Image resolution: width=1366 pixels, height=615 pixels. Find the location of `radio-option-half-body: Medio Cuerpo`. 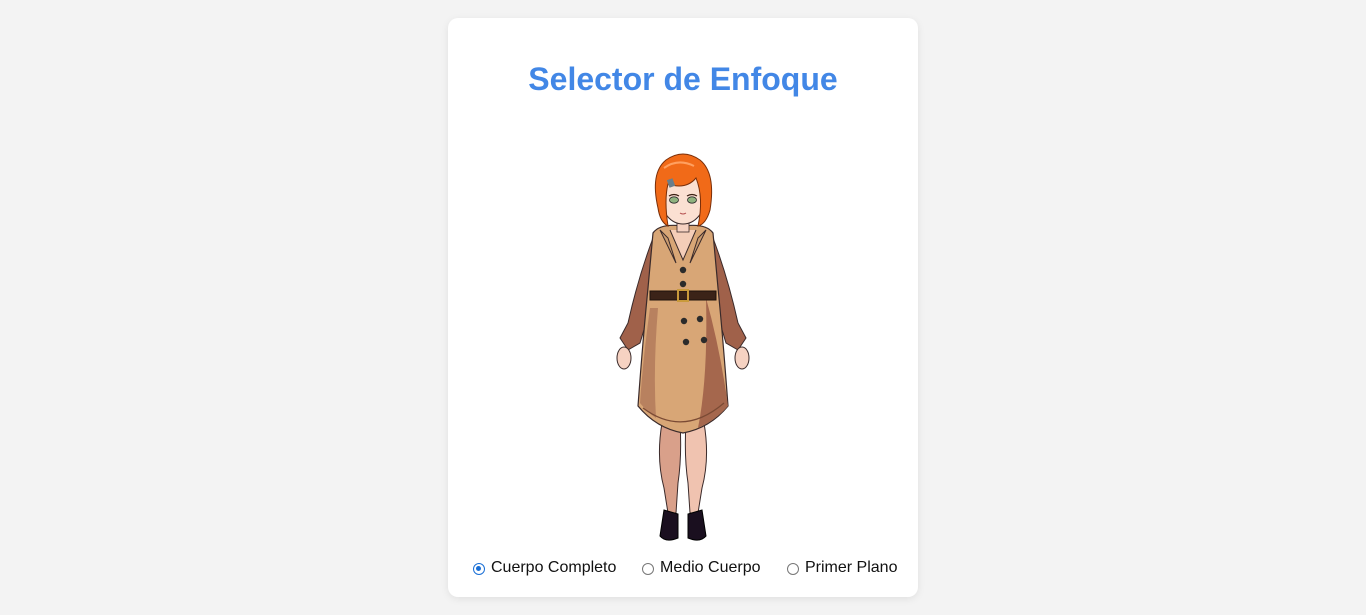

radio-option-half-body: Medio Cuerpo is located at coordinates (701, 568).